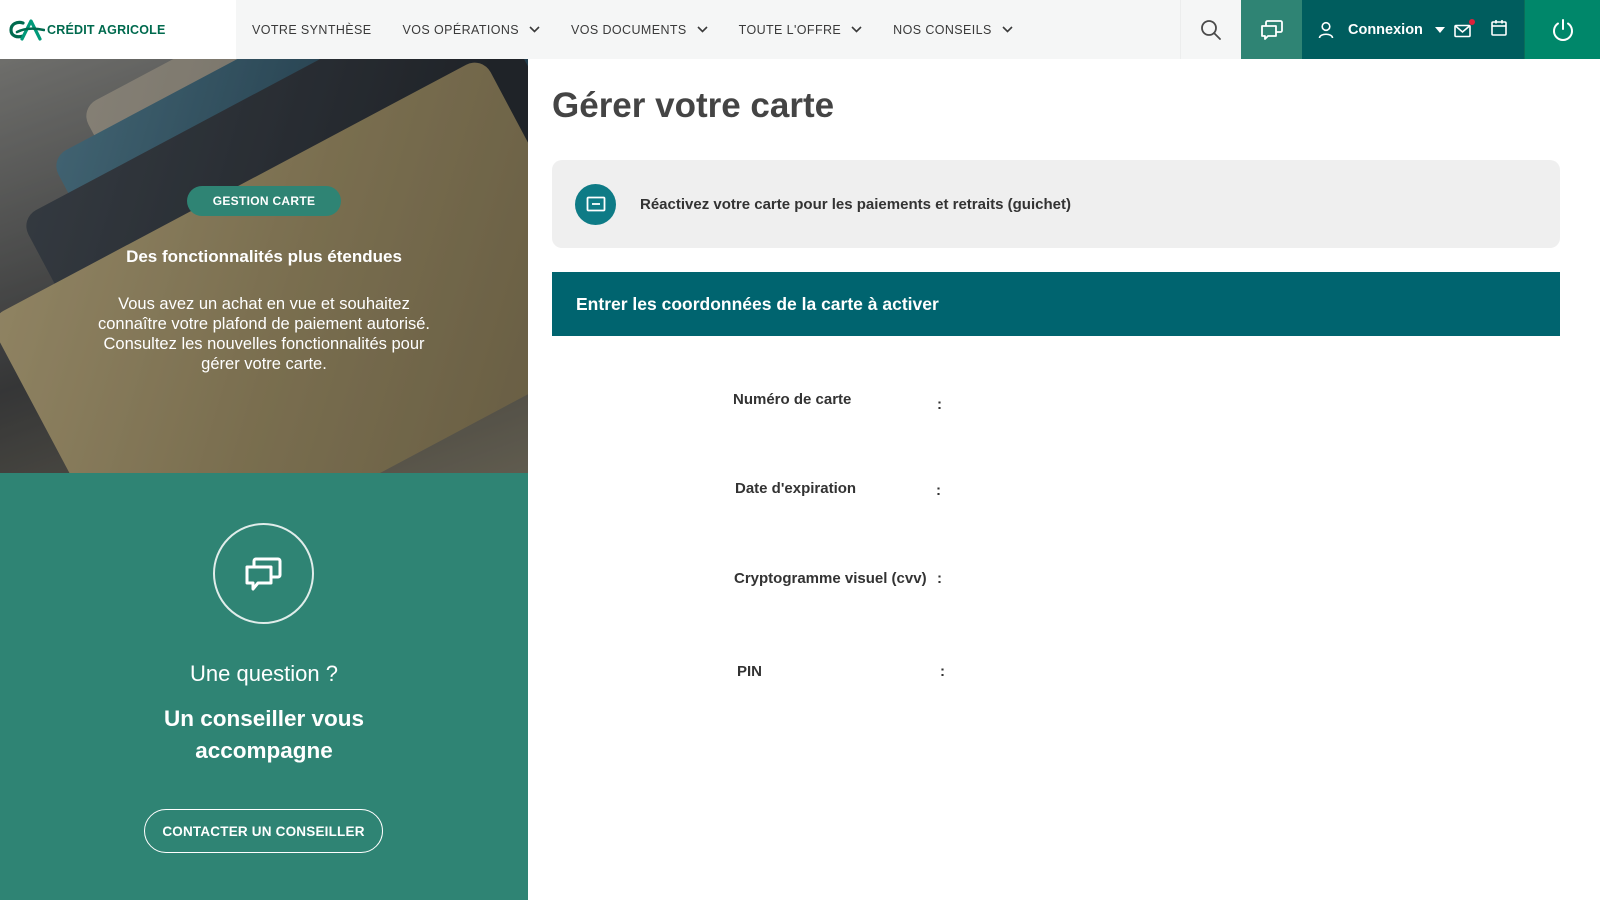 The image size is (1600, 900). Describe the element at coordinates (263, 831) in the screenshot. I see `contact-advisor-button: CONTACTER UN CONSEILLER` at that location.